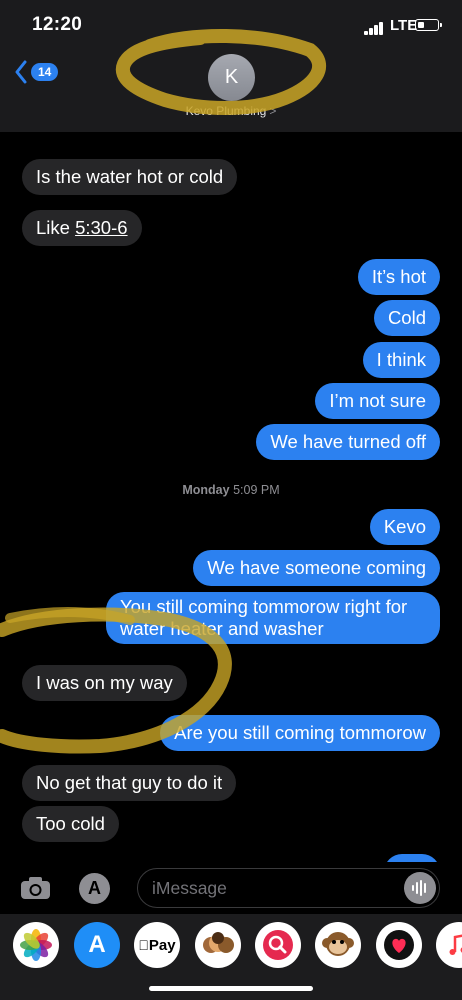 The width and height of the screenshot is (462, 1000). Describe the element at coordinates (36, 945) in the screenshot. I see `photos-app-icon` at that location.